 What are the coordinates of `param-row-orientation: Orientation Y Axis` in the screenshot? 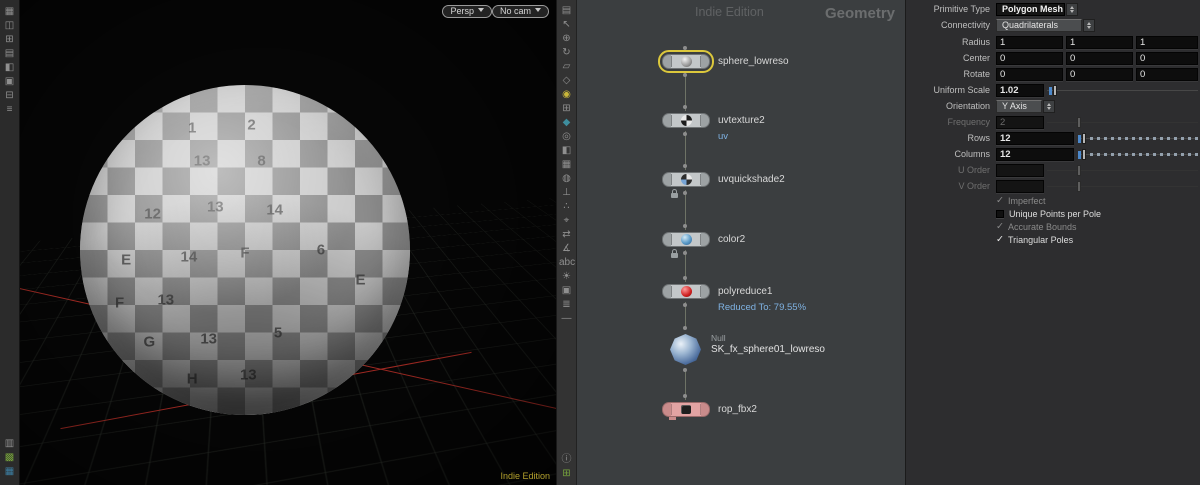 It's located at (1053, 106).